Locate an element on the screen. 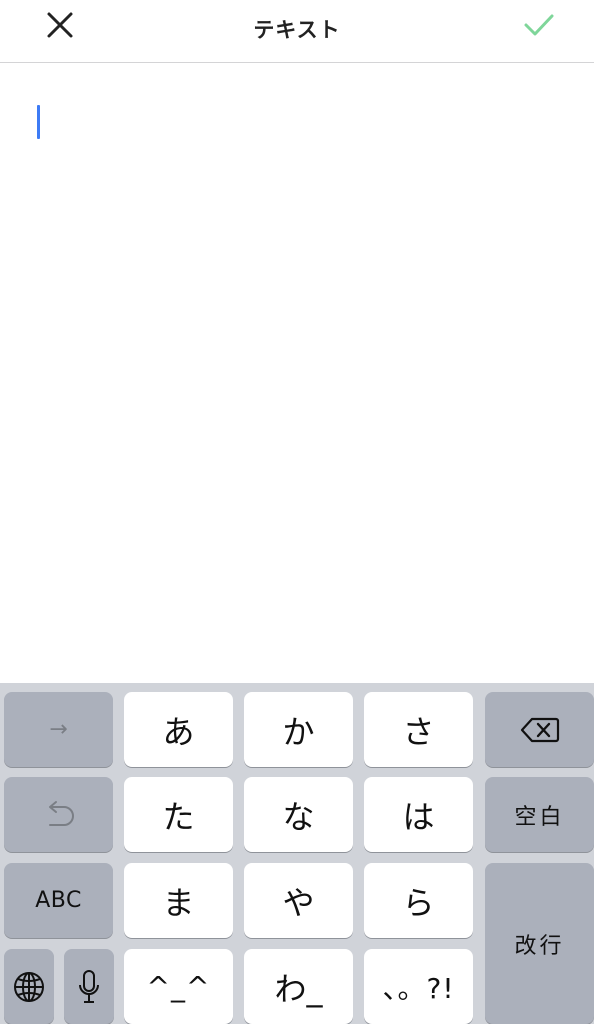 The image size is (594, 1024). punctuation-key: 、。?! is located at coordinates (418, 986).